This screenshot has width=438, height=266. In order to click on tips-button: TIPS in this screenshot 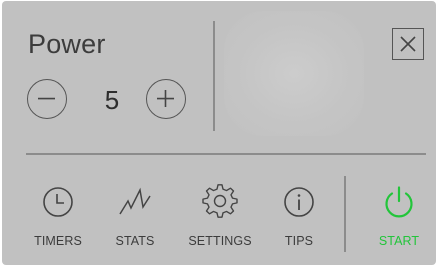, I will do `click(299, 220)`.